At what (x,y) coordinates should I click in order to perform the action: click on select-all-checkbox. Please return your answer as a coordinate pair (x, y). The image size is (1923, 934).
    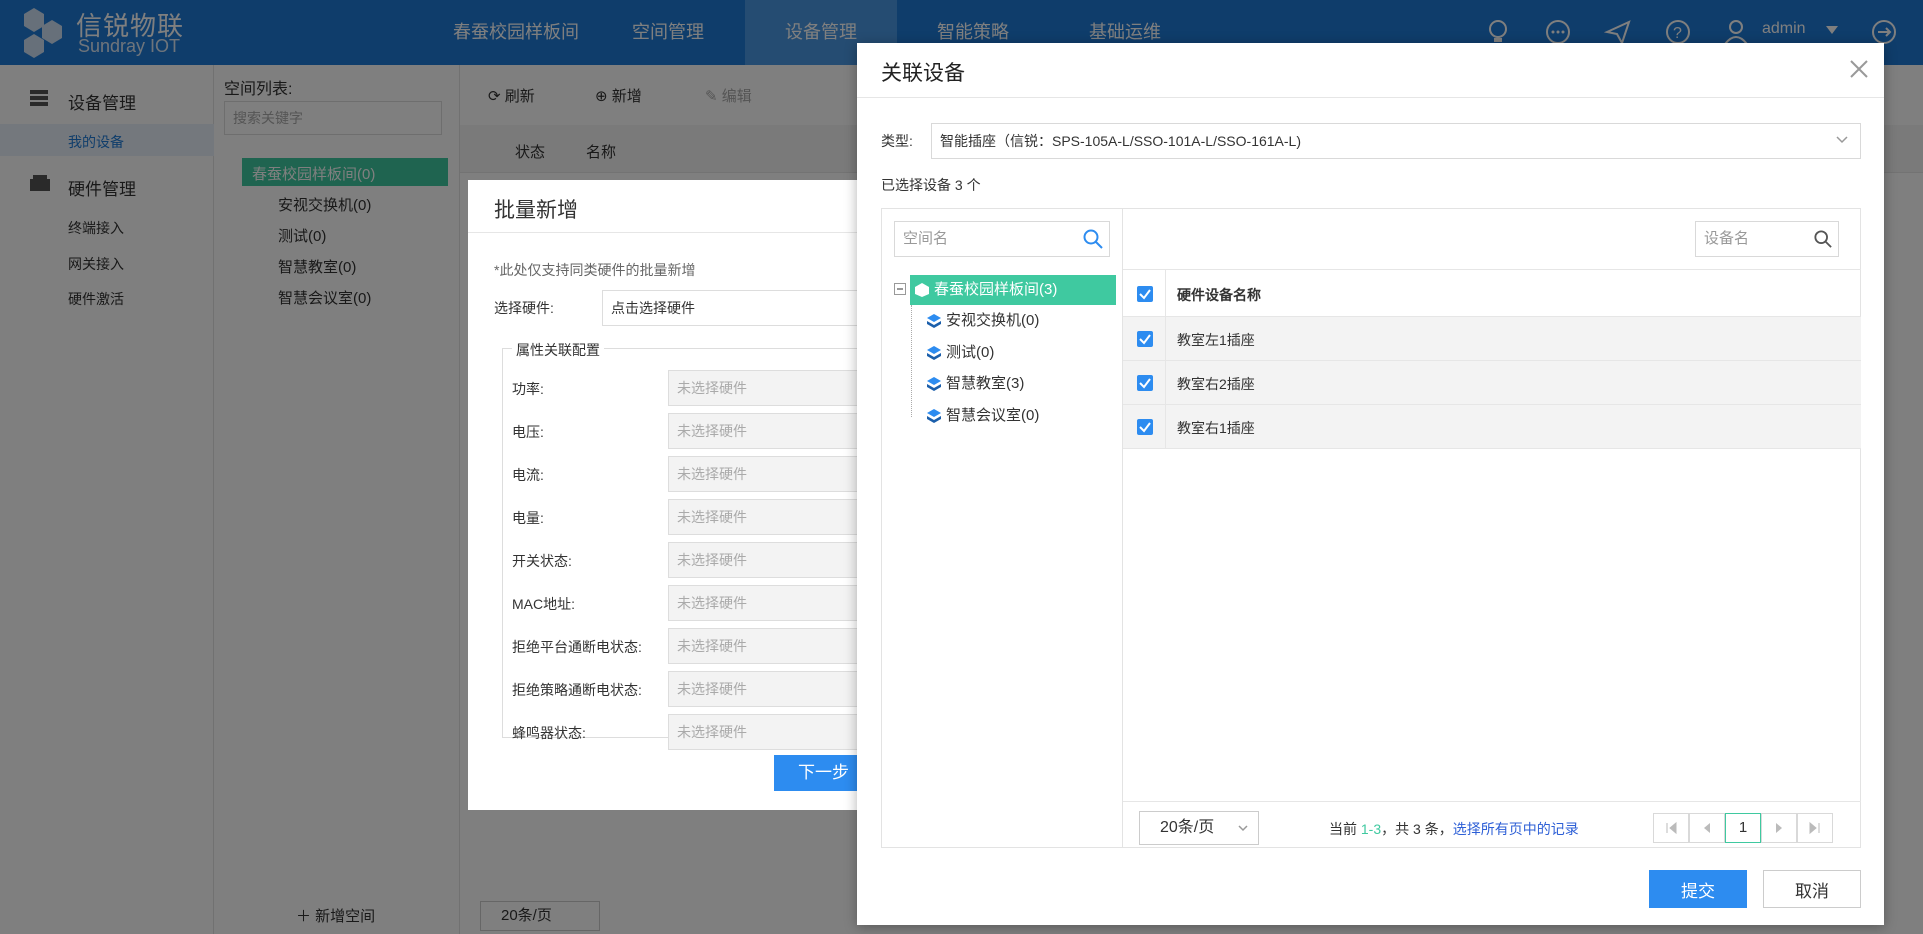
    Looking at the image, I should click on (1145, 294).